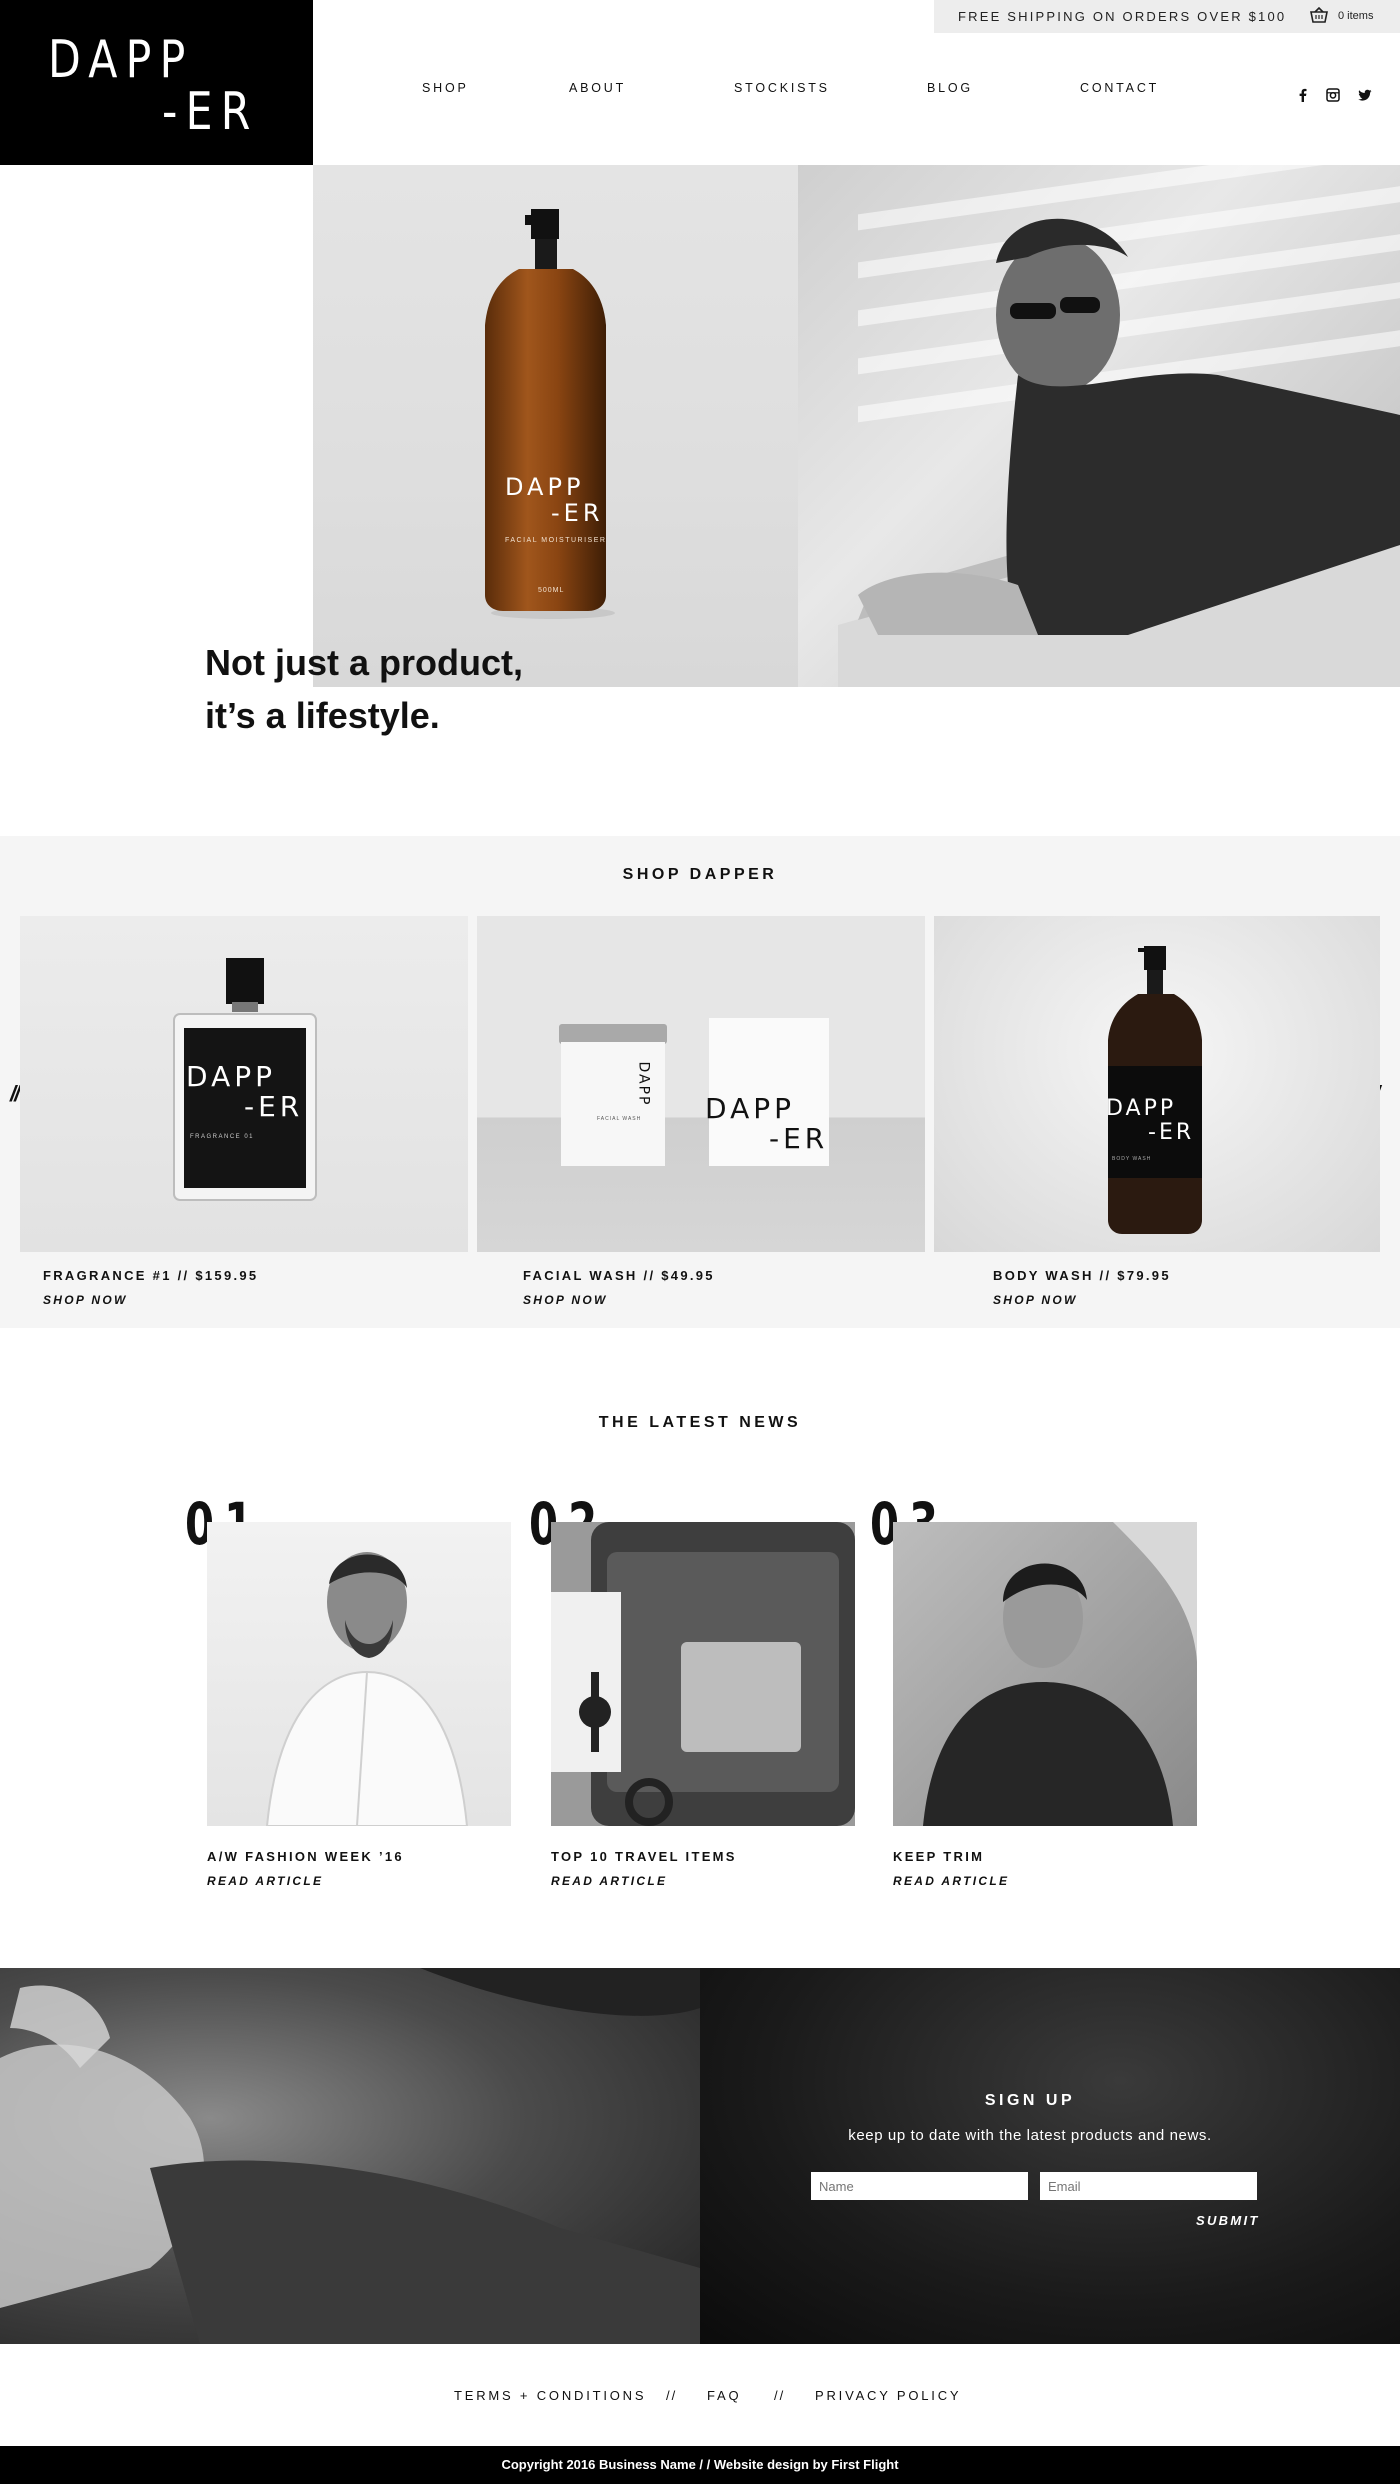 Image resolution: width=1400 pixels, height=2484 pixels. I want to click on signup-title: SIGN UP, so click(1030, 2100).